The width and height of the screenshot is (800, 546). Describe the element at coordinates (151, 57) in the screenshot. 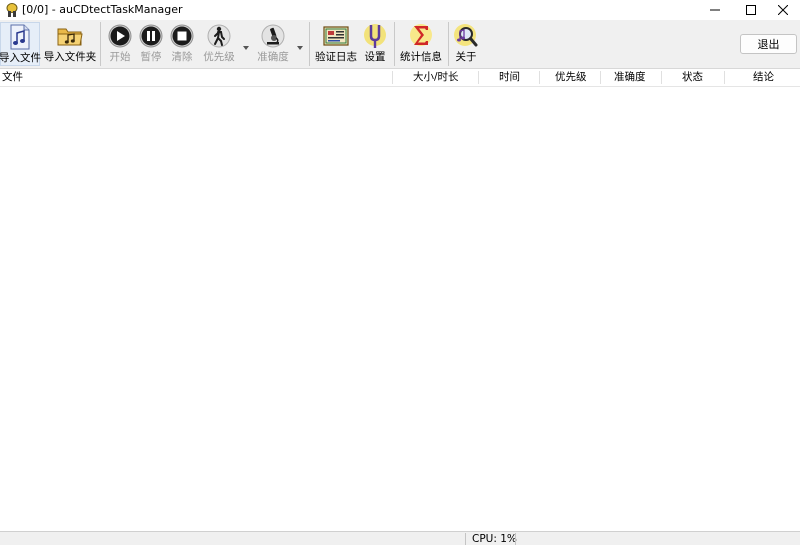

I see `pause-label: 暂停` at that location.